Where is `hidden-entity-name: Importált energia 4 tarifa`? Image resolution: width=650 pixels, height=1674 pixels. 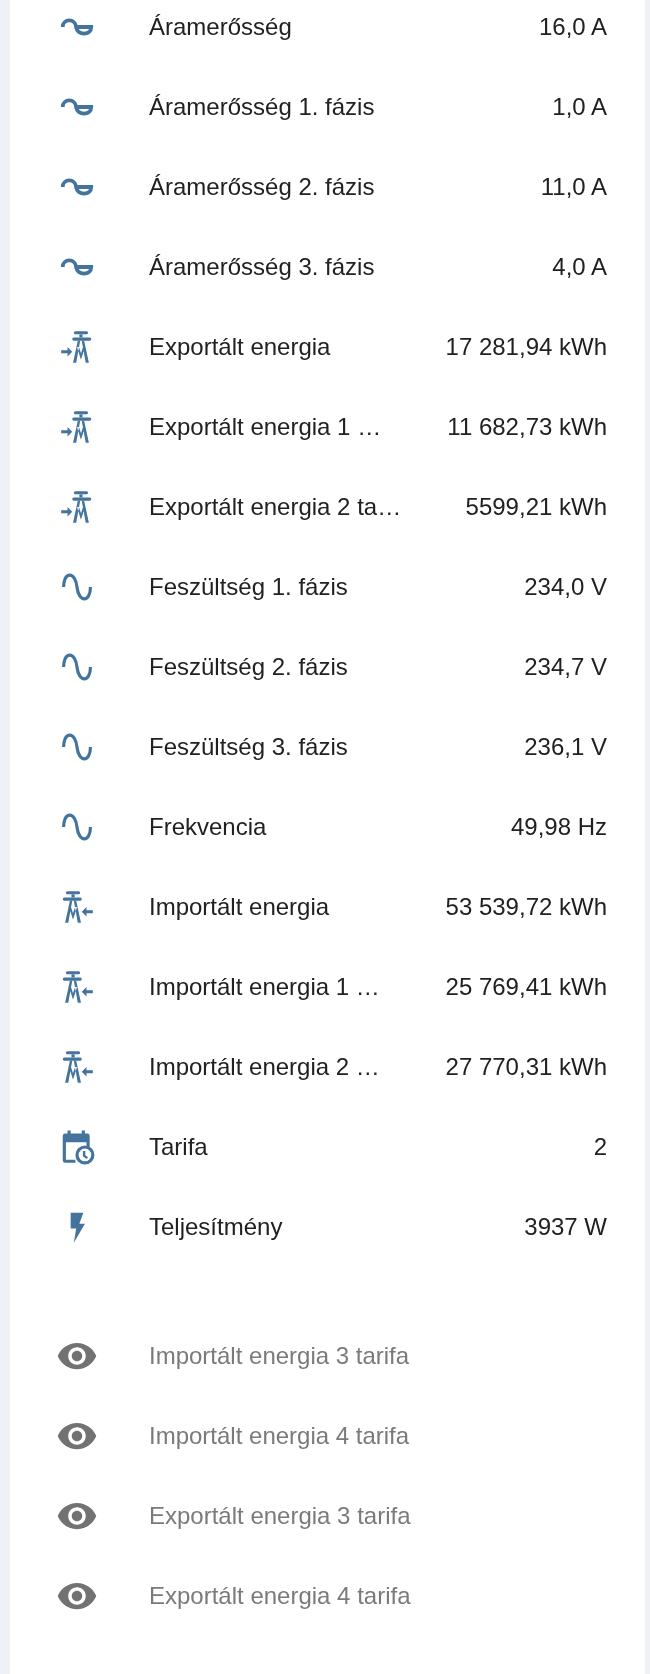
hidden-entity-name: Importált energia 4 tarifa is located at coordinates (279, 1436).